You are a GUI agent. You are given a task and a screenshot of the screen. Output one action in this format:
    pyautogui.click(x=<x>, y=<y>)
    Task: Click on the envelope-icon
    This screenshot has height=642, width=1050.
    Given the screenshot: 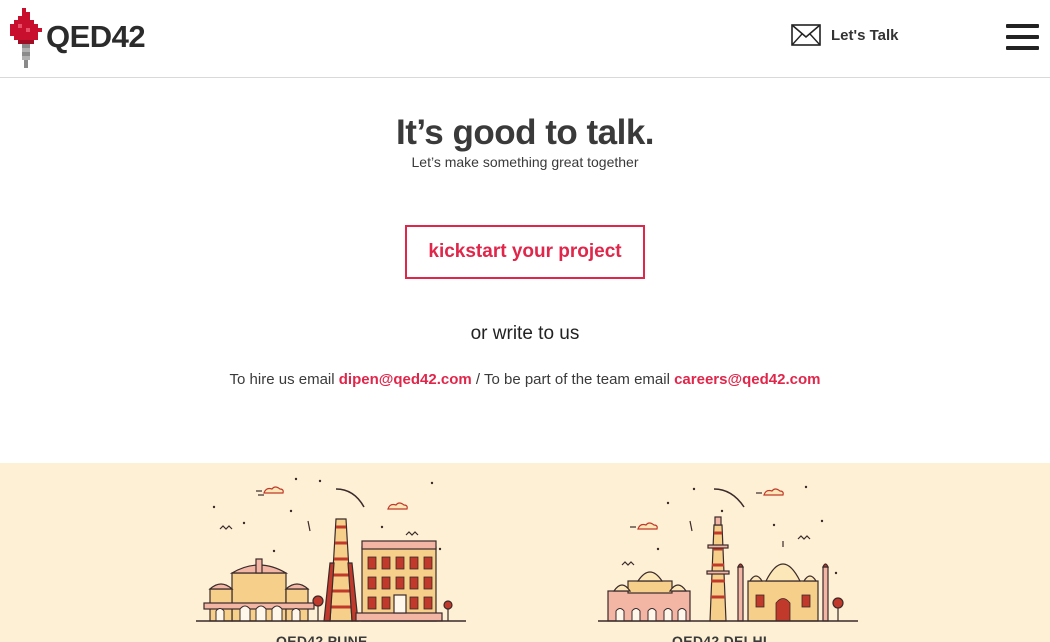 What is the action you would take?
    pyautogui.click(x=806, y=35)
    